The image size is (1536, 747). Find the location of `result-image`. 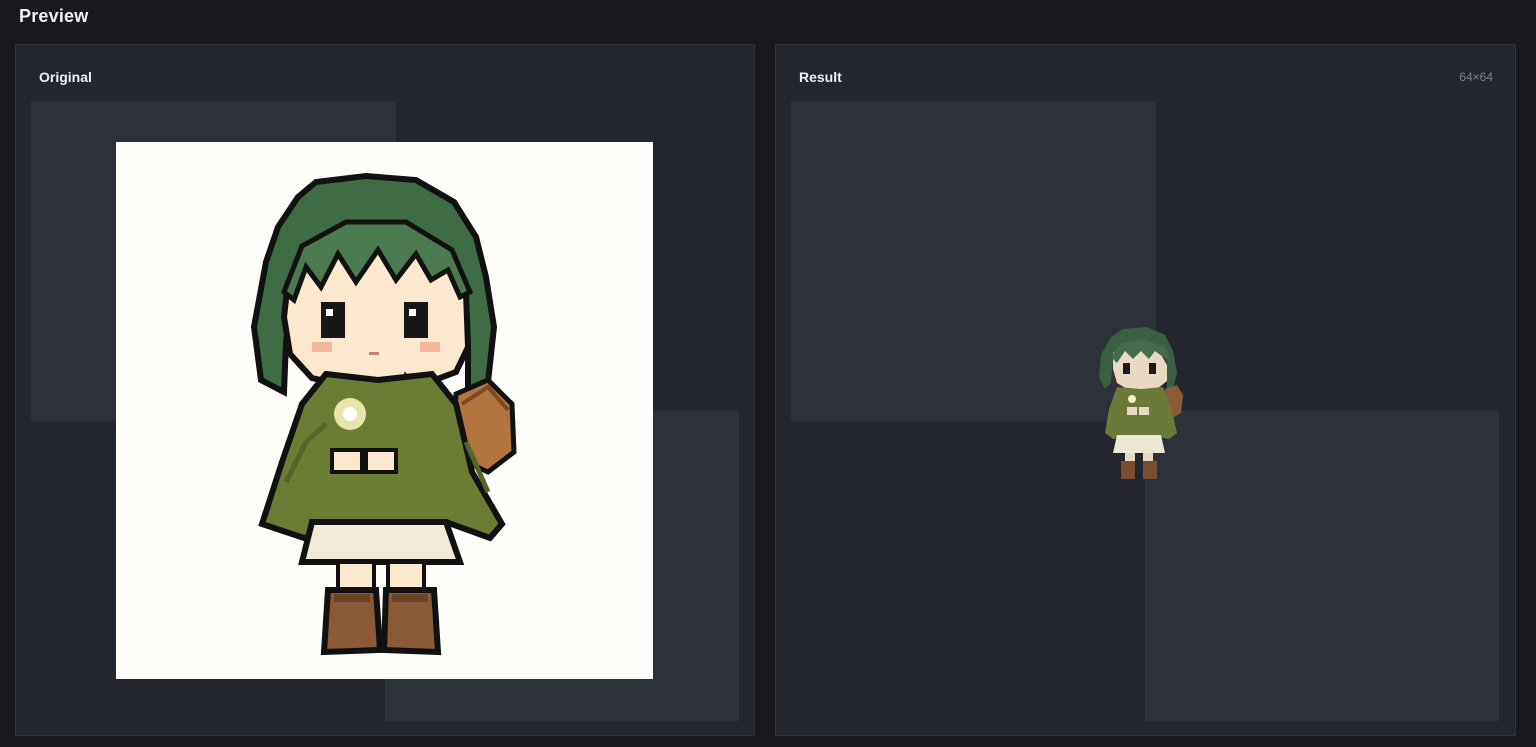

result-image is located at coordinates (1143, 410).